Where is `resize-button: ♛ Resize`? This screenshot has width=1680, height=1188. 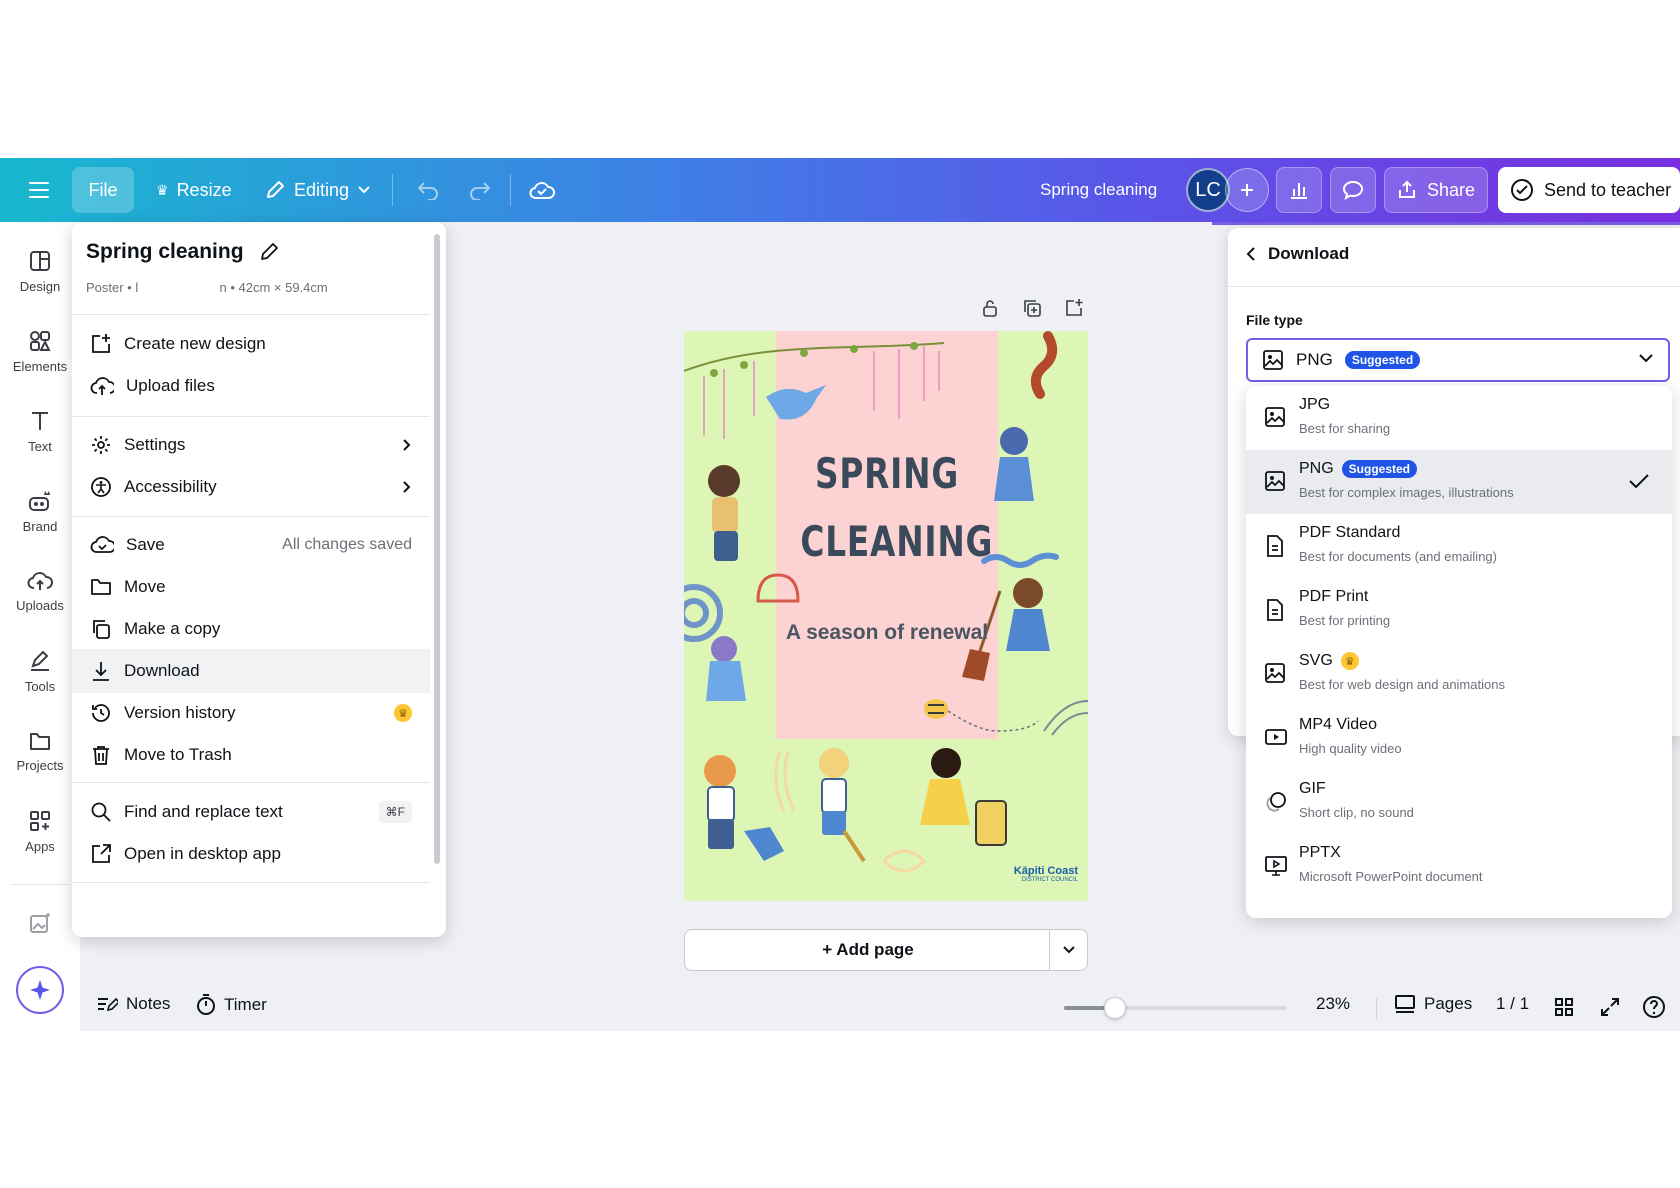
resize-button: ♛ Resize is located at coordinates (194, 190).